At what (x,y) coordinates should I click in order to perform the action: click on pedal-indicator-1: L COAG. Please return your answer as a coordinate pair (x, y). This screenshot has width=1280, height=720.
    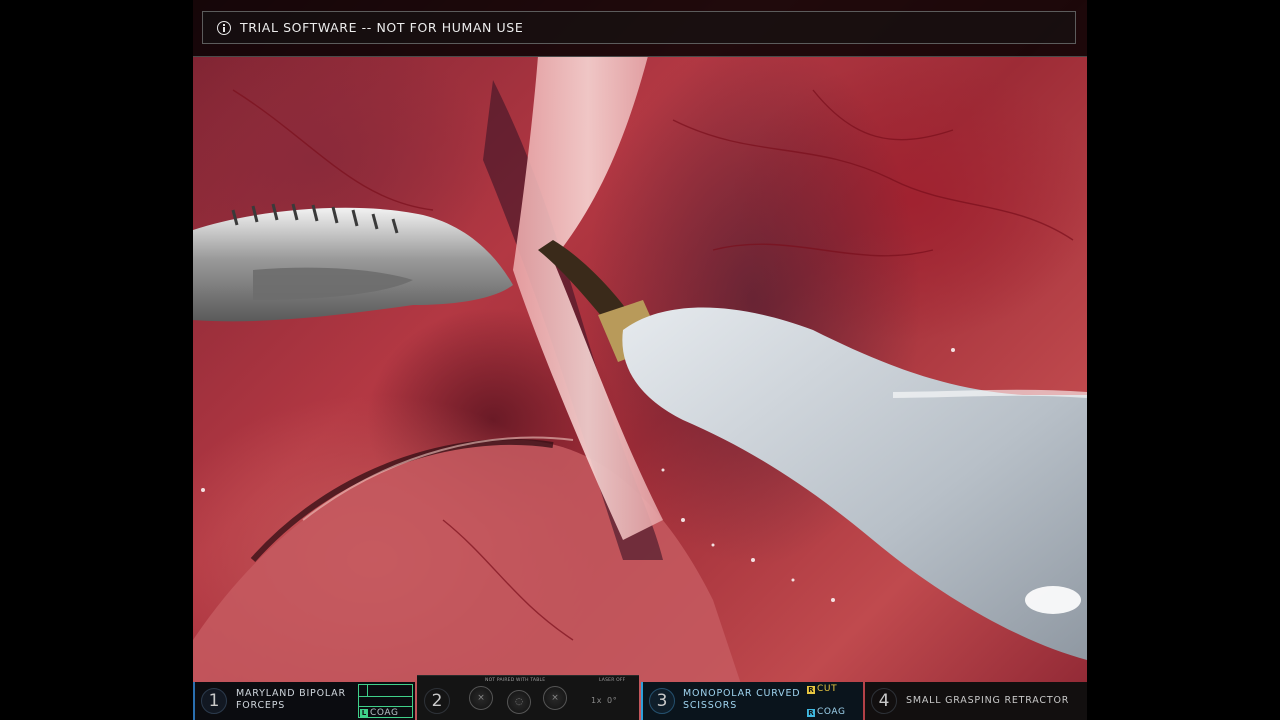
    Looking at the image, I should click on (385, 701).